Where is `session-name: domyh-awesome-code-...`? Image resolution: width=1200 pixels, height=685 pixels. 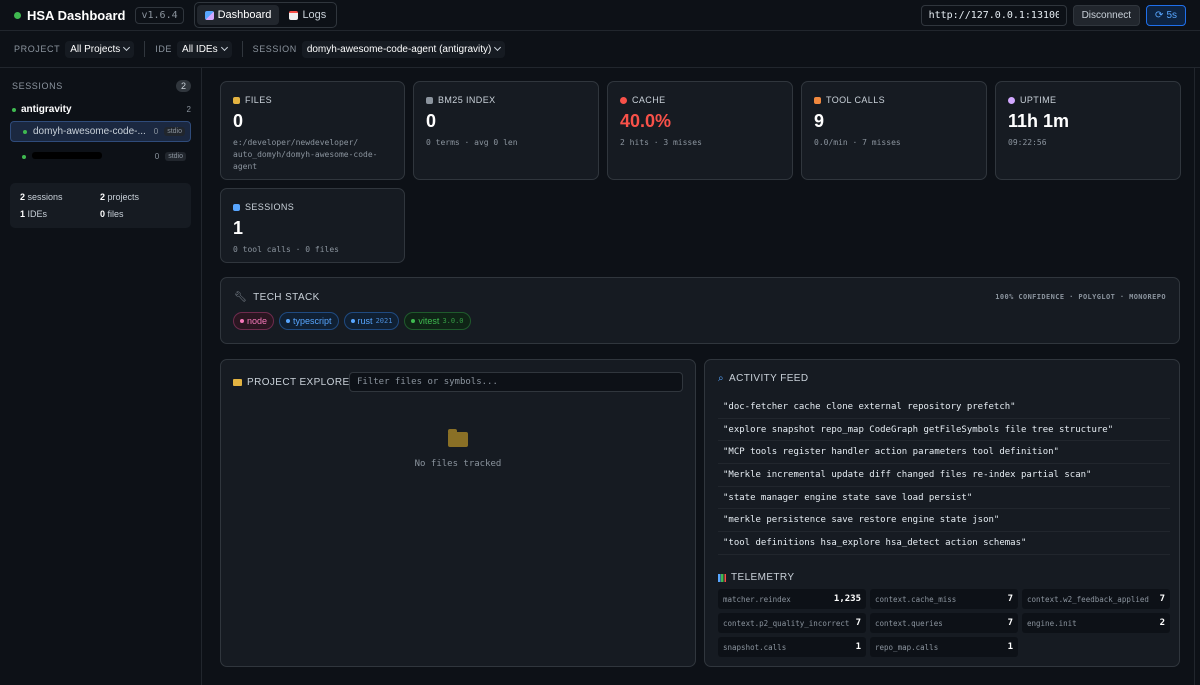 session-name: domyh-awesome-code-... is located at coordinates (89, 131).